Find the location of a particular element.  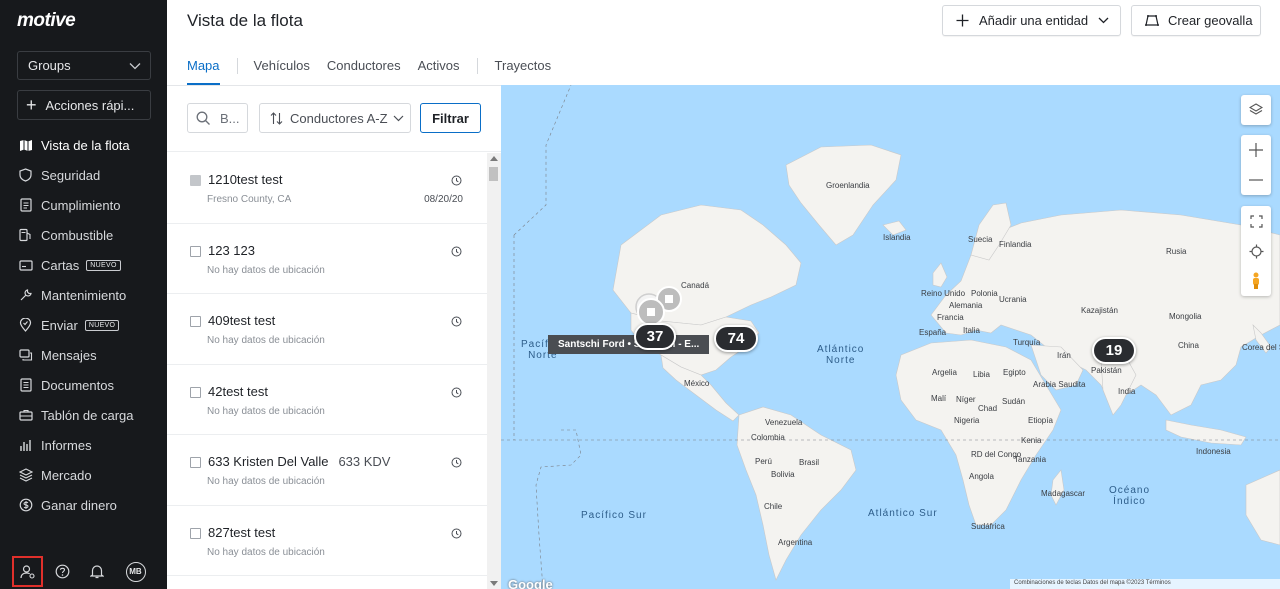

sidebar-item-reports: Informes is located at coordinates (83, 445).